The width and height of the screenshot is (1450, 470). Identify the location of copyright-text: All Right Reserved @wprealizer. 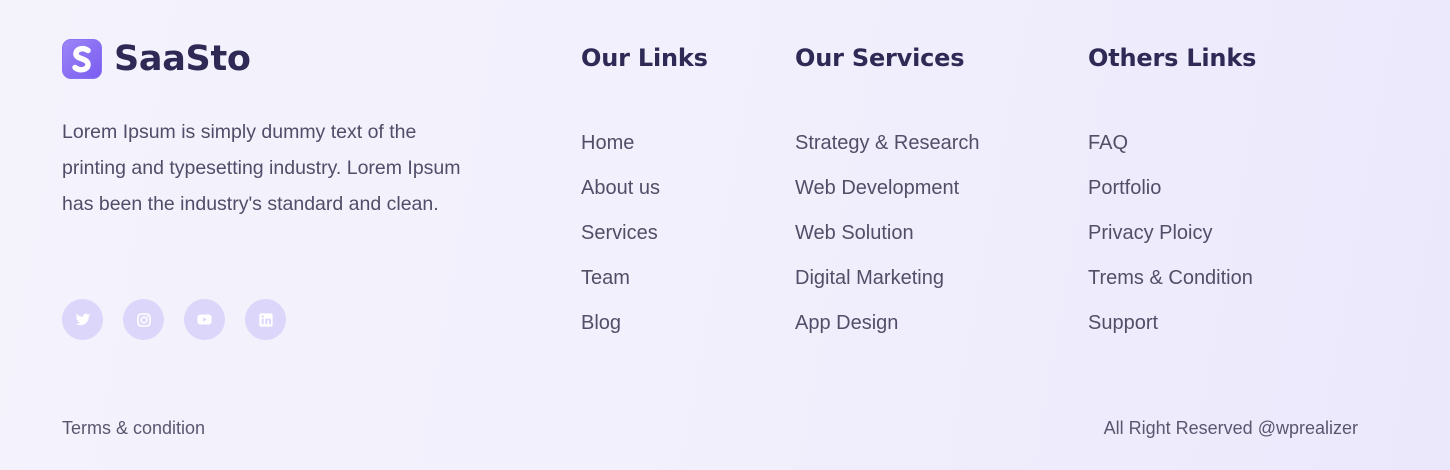
(1230, 428).